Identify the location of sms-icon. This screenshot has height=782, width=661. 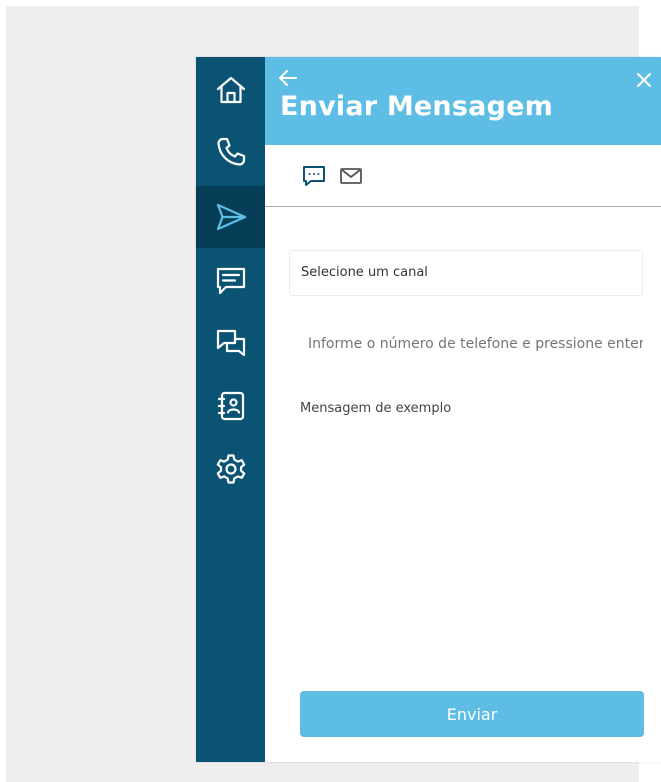
(314, 176).